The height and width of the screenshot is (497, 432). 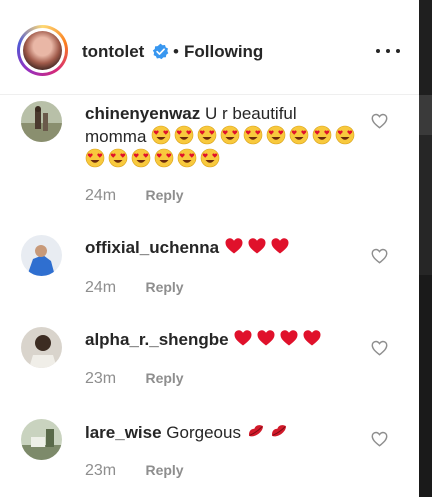 What do you see at coordinates (160, 51) in the screenshot?
I see `verified-badge-icon` at bounding box center [160, 51].